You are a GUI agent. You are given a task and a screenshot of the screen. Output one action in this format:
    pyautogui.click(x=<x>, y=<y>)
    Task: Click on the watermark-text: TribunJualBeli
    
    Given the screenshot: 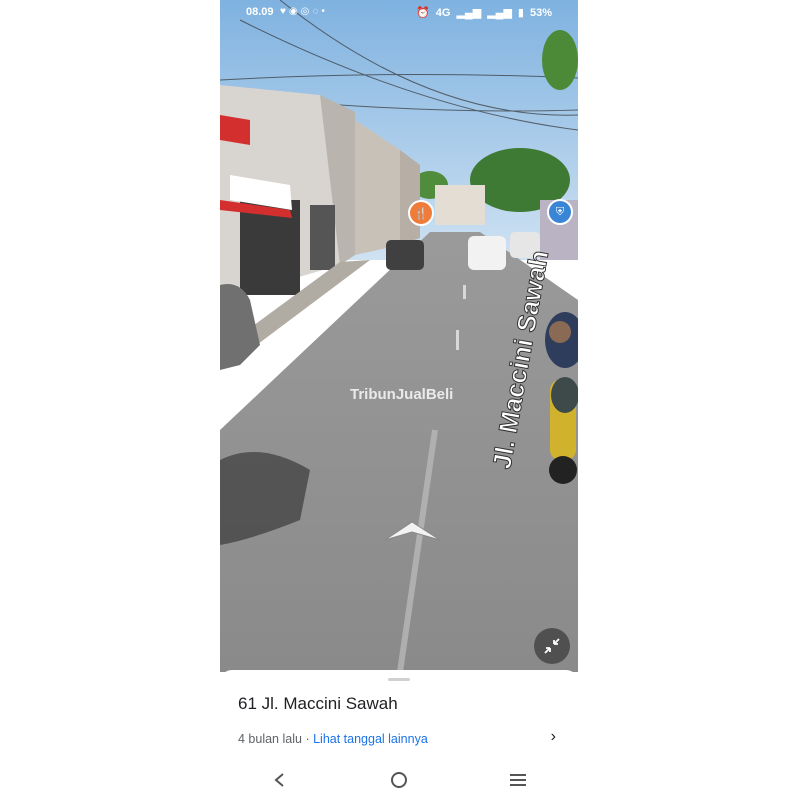 What is the action you would take?
    pyautogui.click(x=402, y=394)
    